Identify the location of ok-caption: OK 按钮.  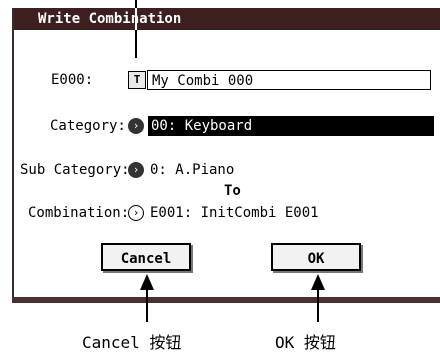
(305, 342).